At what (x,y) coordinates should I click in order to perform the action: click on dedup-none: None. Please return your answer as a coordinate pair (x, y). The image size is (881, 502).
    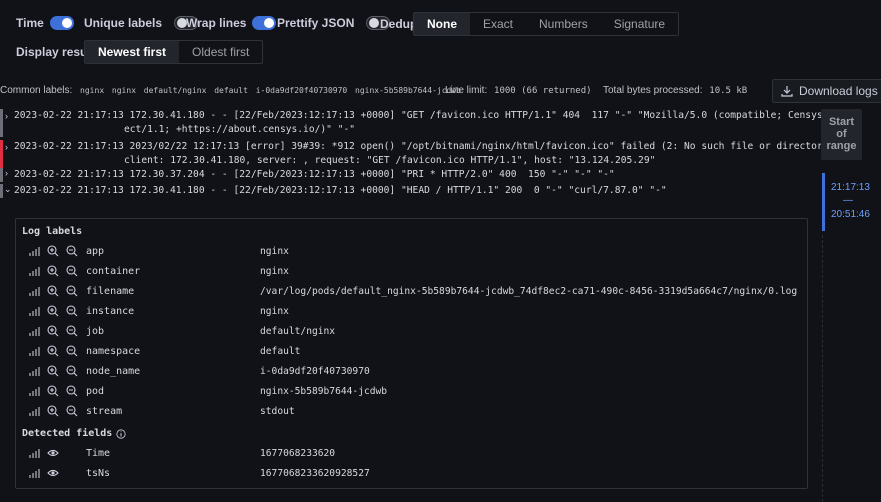
    Looking at the image, I should click on (442, 24).